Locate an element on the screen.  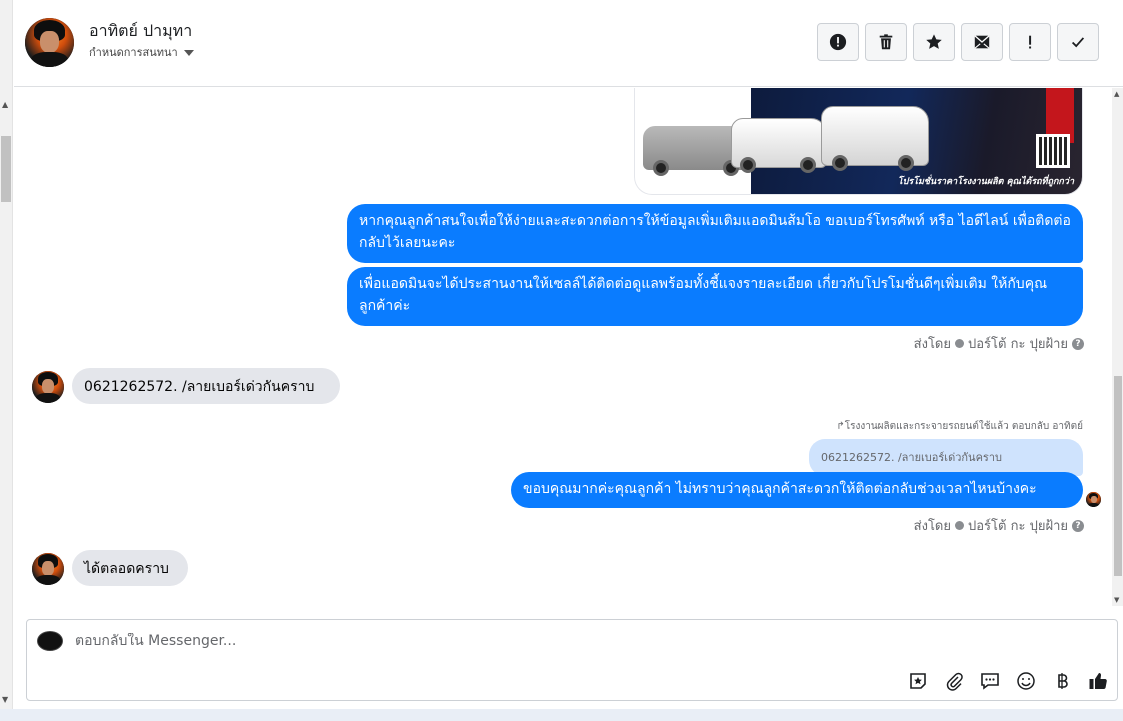
star-button is located at coordinates (934, 42).